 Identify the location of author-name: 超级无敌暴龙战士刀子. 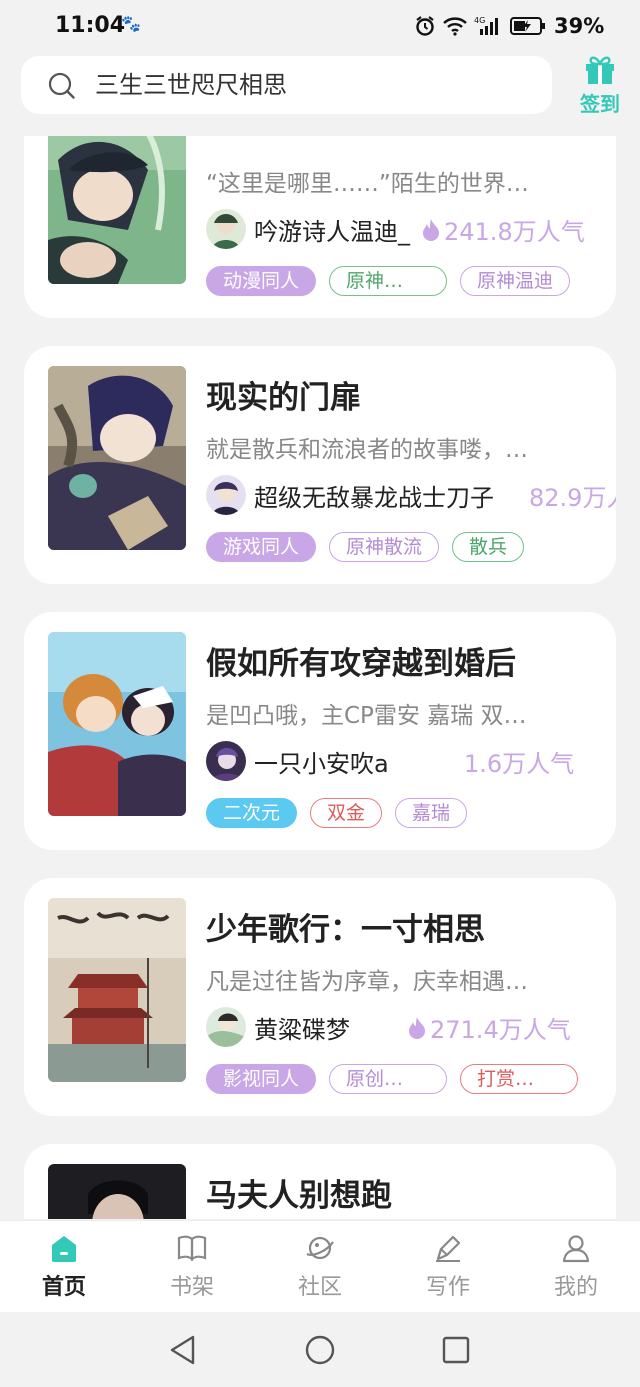
(374, 495).